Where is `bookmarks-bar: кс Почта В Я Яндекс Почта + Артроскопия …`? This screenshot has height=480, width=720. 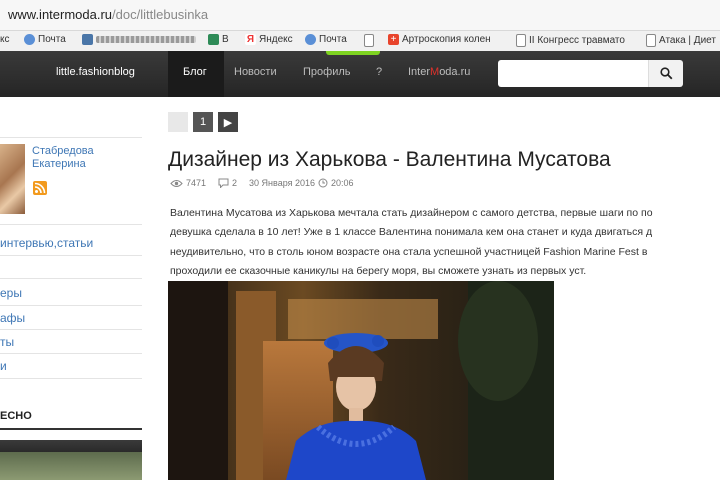
bookmarks-bar: кс Почта В Я Яндекс Почта + Артроскопия … is located at coordinates (360, 41).